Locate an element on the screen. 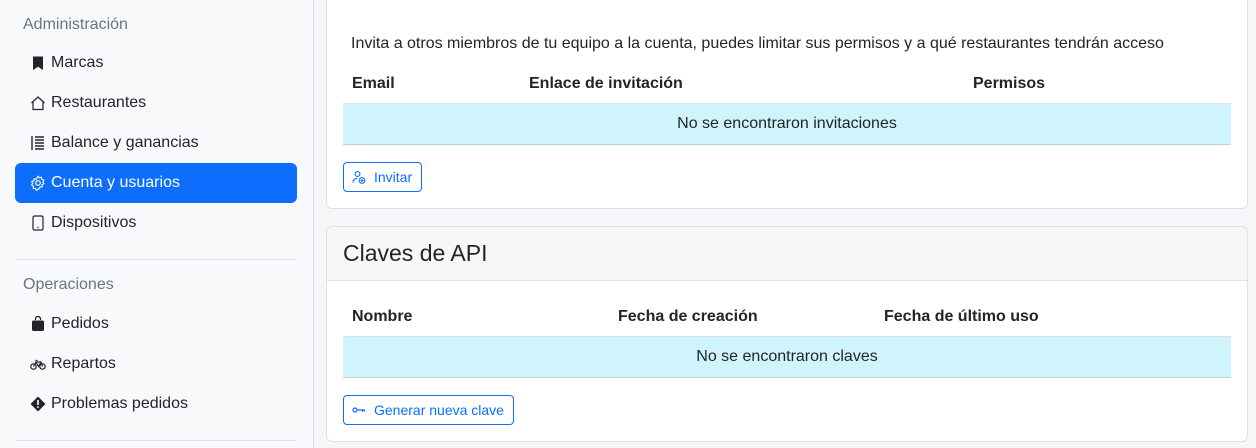 The width and height of the screenshot is (1256, 448). sidebar-item-label: Problemas pedidos is located at coordinates (119, 403).